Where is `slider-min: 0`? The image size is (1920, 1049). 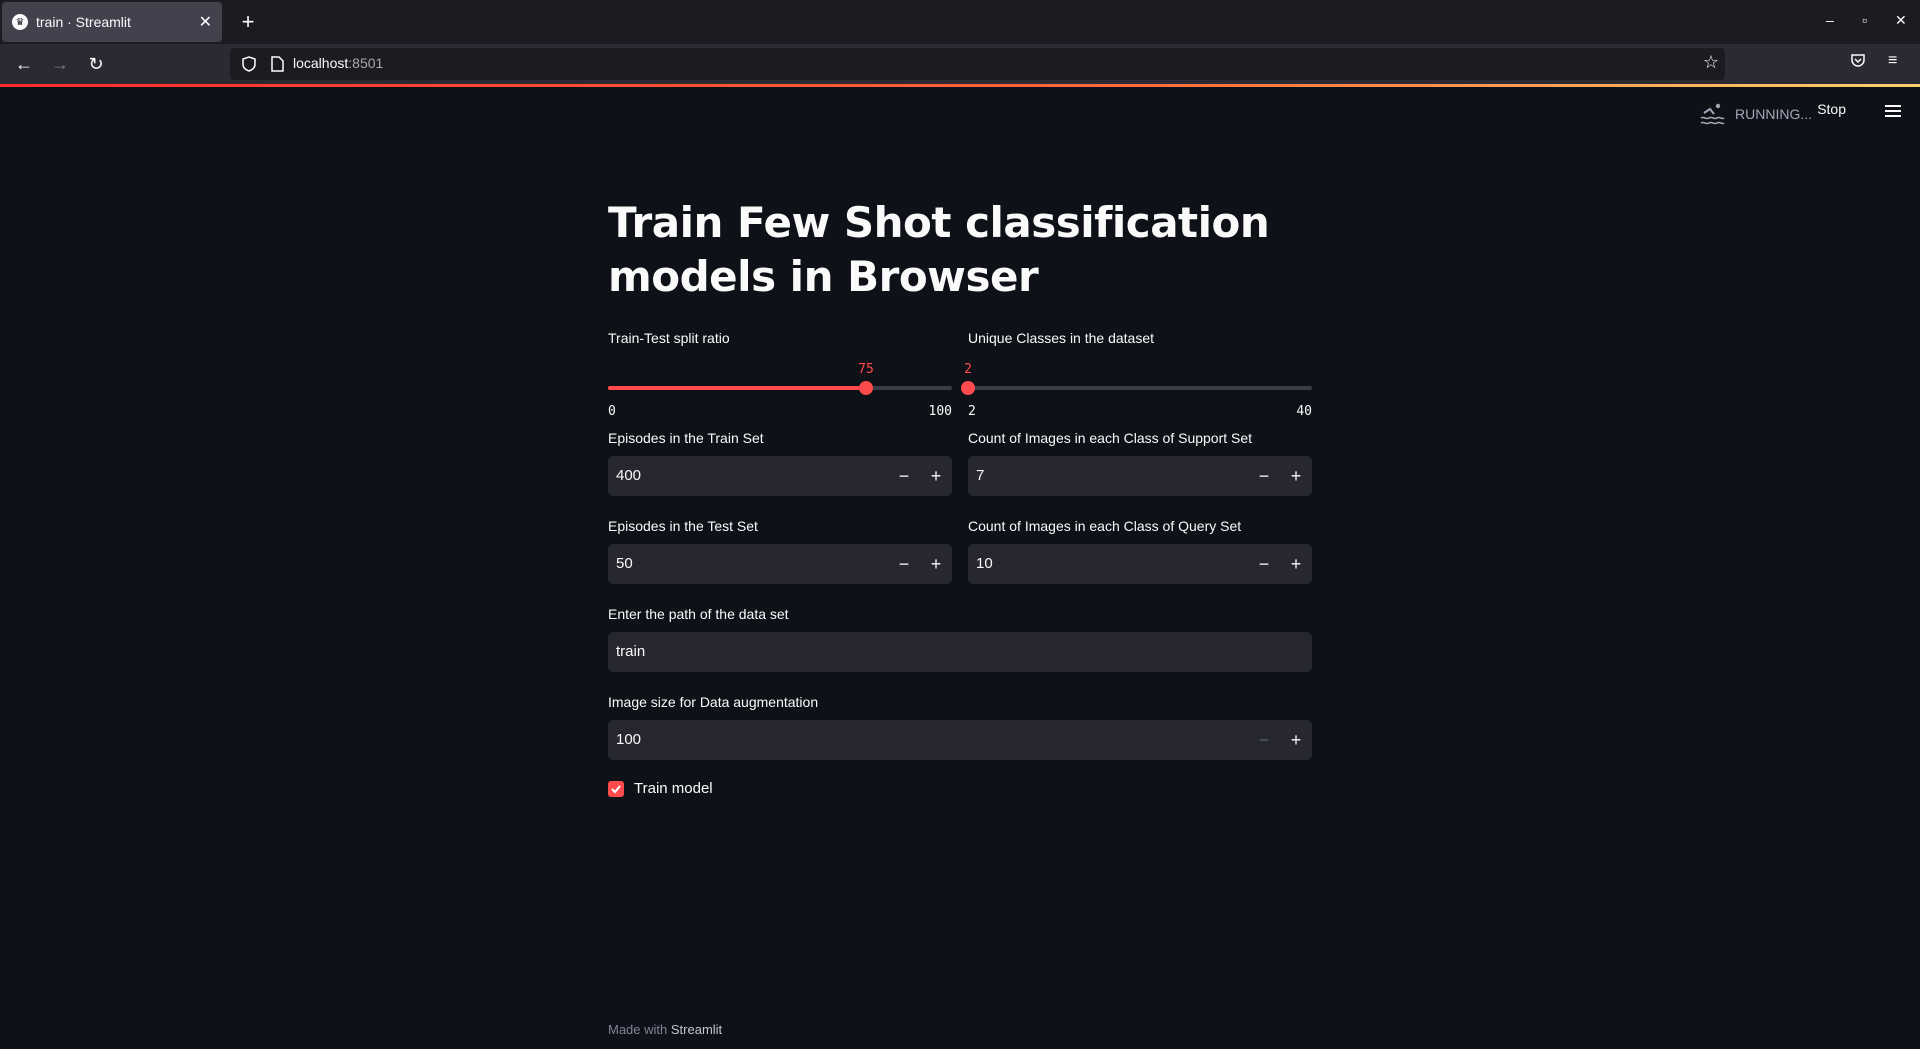
slider-min: 0 is located at coordinates (612, 411).